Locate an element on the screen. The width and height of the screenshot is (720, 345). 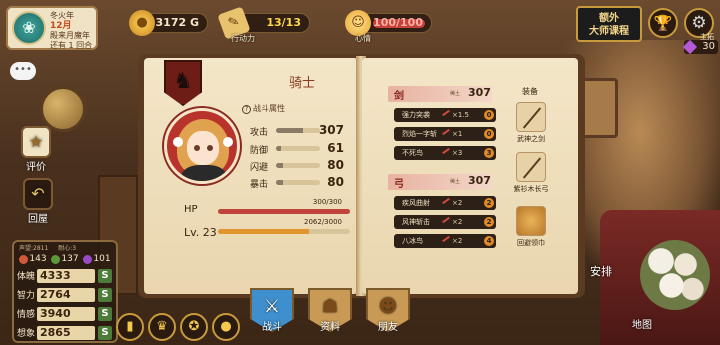
chart-icon: ▮ is located at coordinates (130, 327).